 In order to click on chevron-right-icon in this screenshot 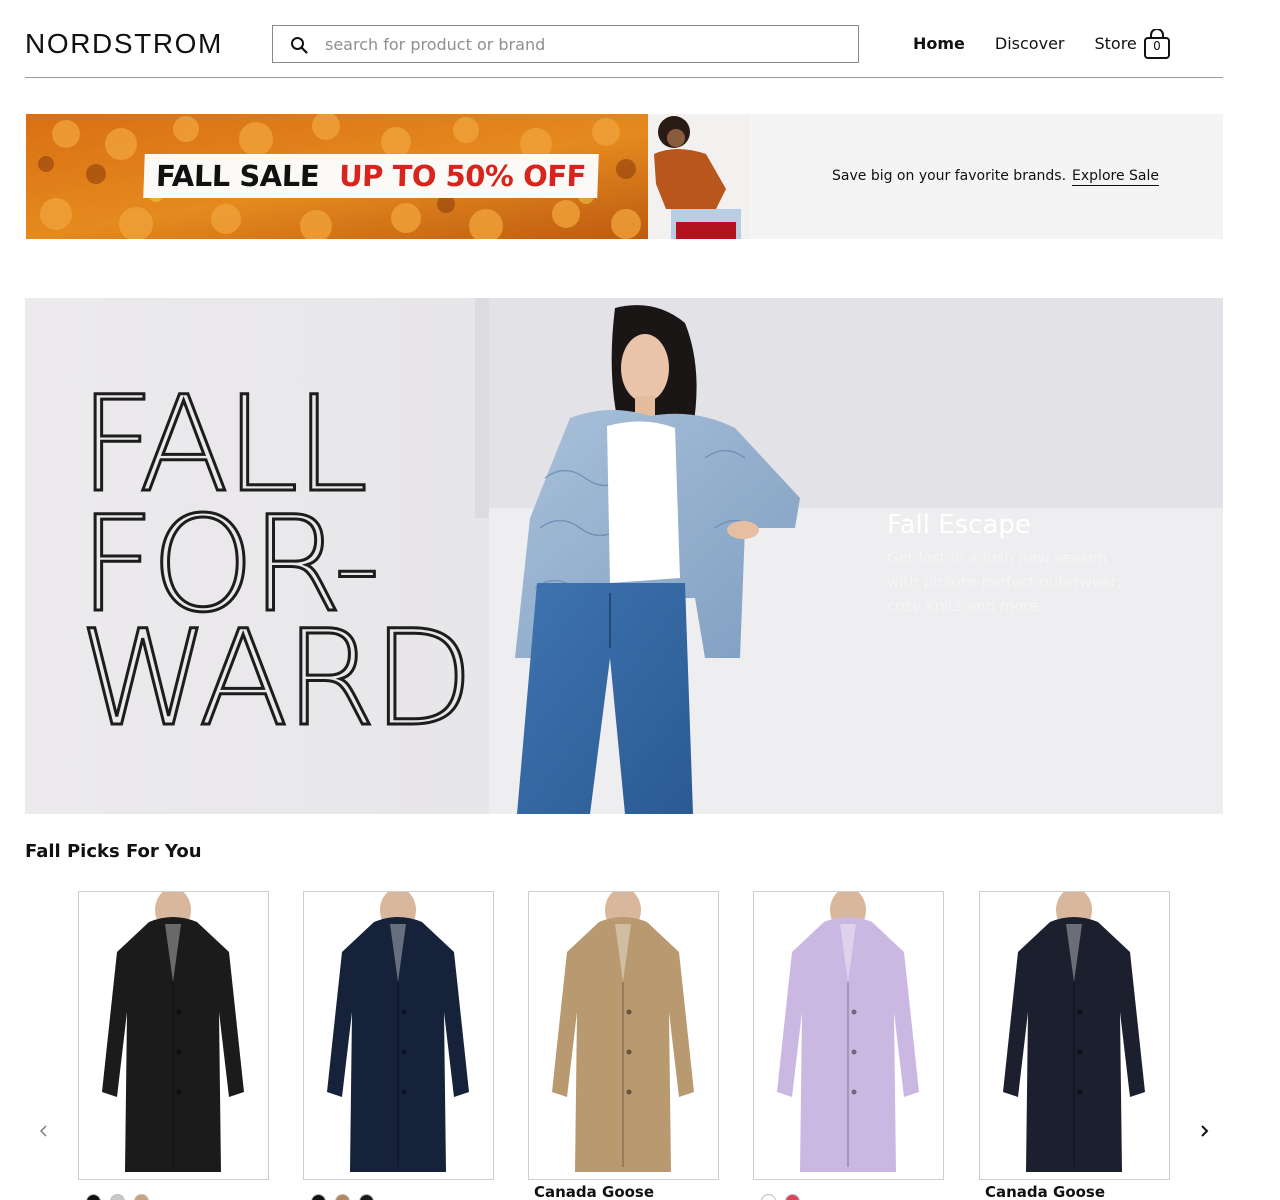, I will do `click(1205, 1131)`.